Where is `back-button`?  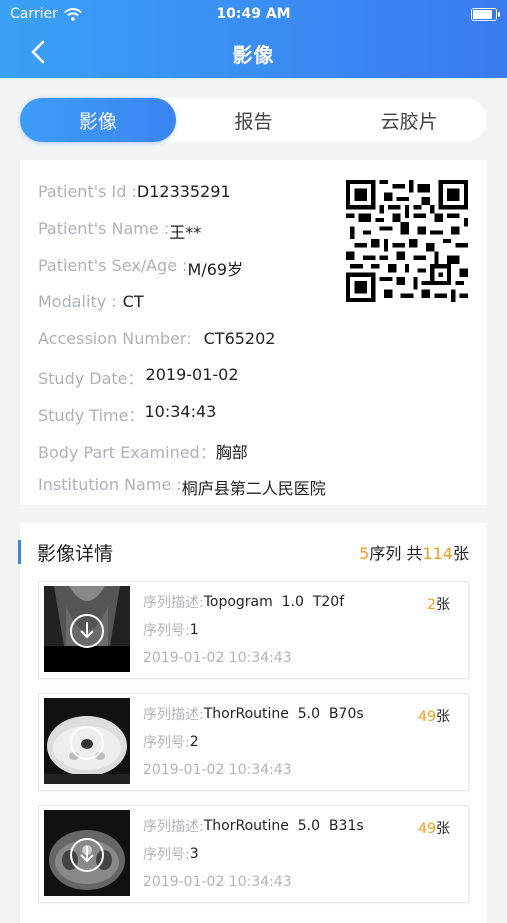
back-button is located at coordinates (38, 52).